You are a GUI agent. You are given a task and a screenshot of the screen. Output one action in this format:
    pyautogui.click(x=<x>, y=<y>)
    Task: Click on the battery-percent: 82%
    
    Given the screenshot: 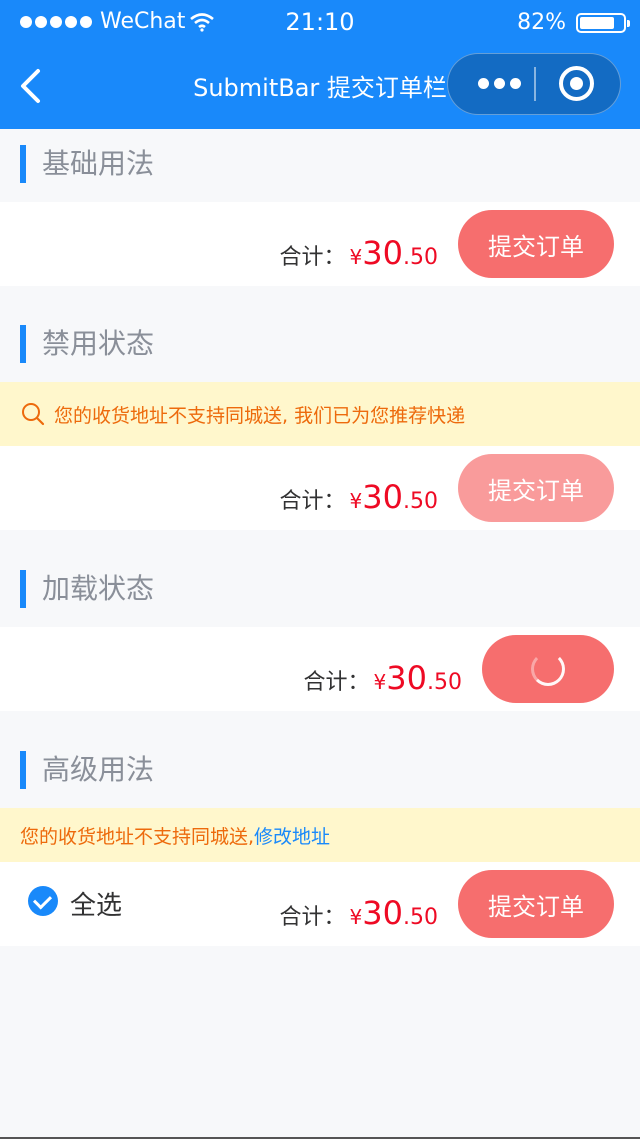 What is the action you would take?
    pyautogui.click(x=541, y=22)
    